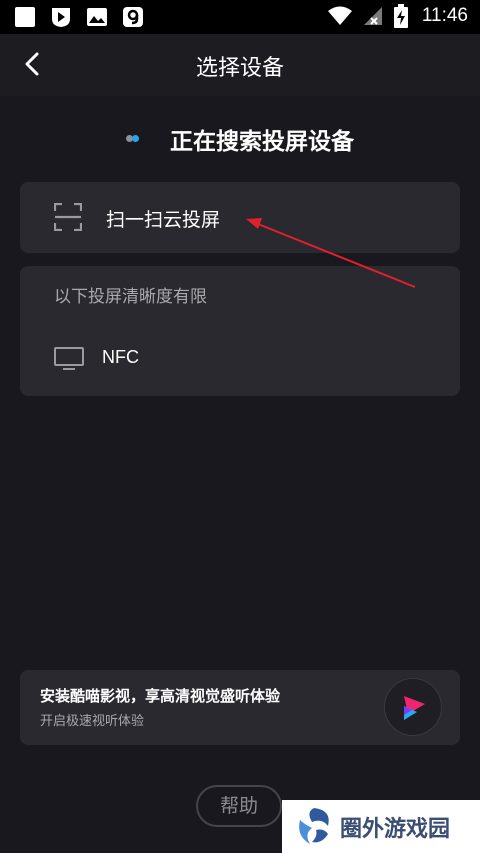 This screenshot has width=480, height=853. What do you see at coordinates (395, 829) in the screenshot?
I see `watermark-text: 圈外游戏园` at bounding box center [395, 829].